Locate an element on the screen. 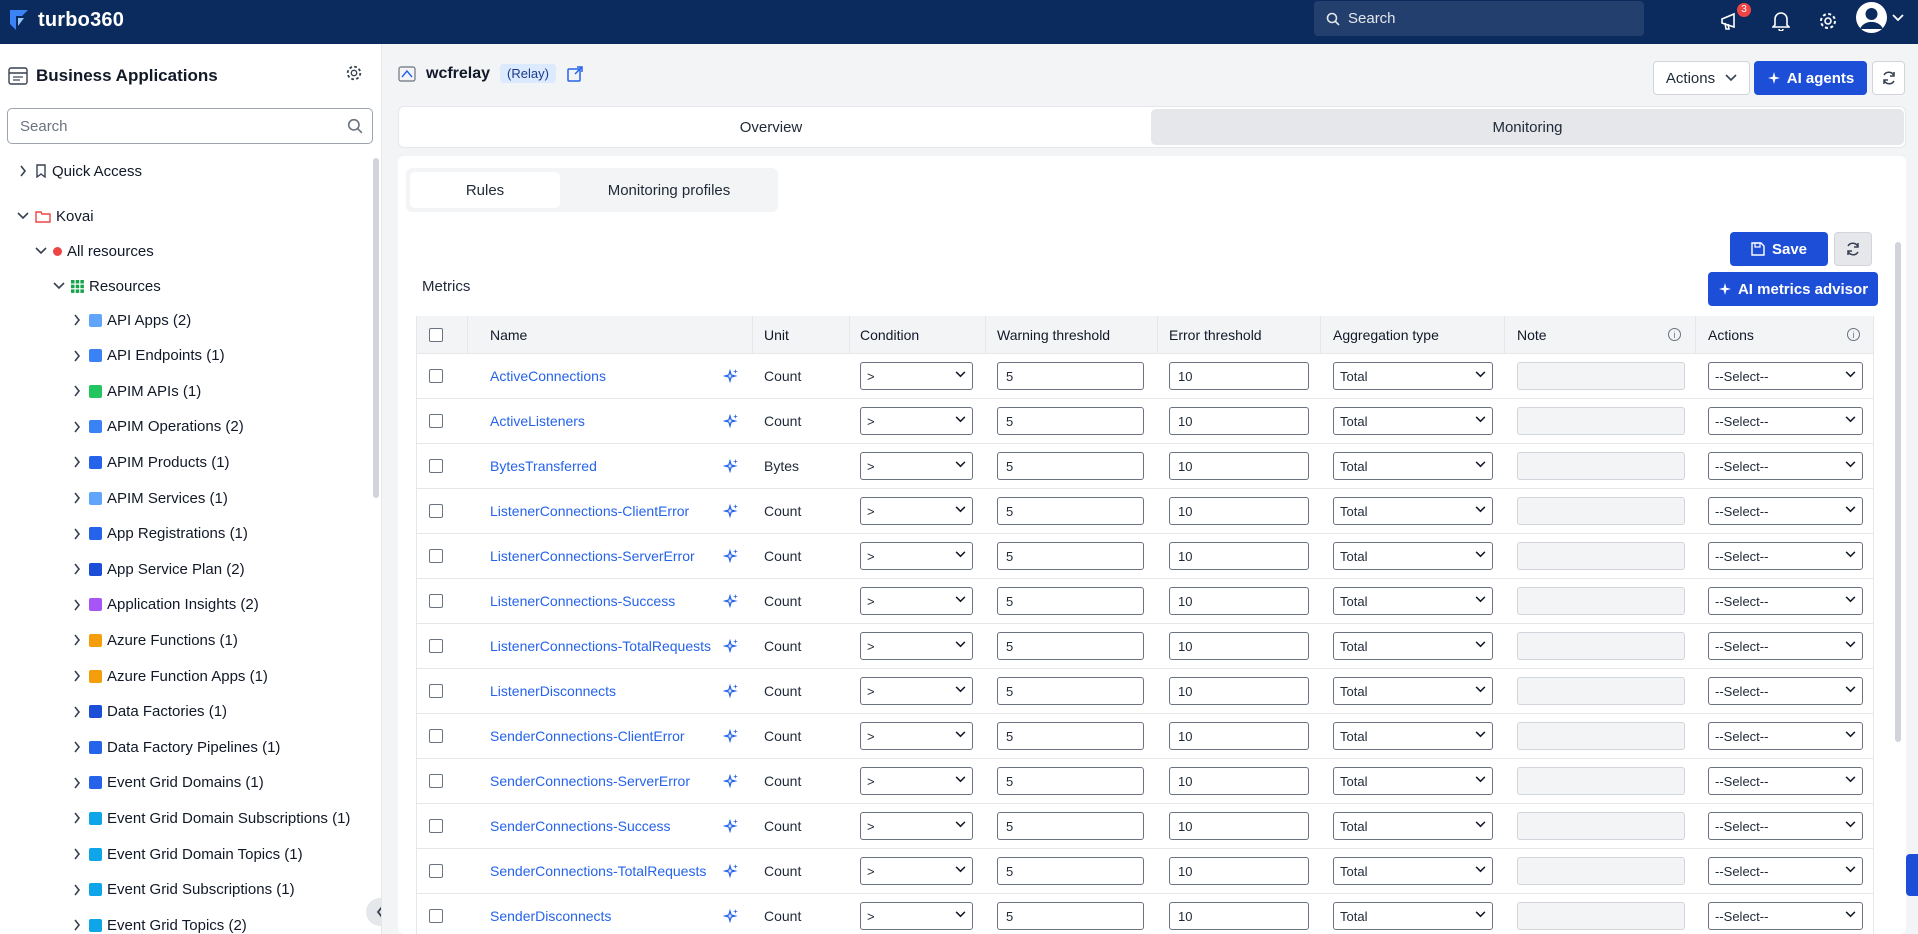  panel-scrollbar is located at coordinates (1898, 578).